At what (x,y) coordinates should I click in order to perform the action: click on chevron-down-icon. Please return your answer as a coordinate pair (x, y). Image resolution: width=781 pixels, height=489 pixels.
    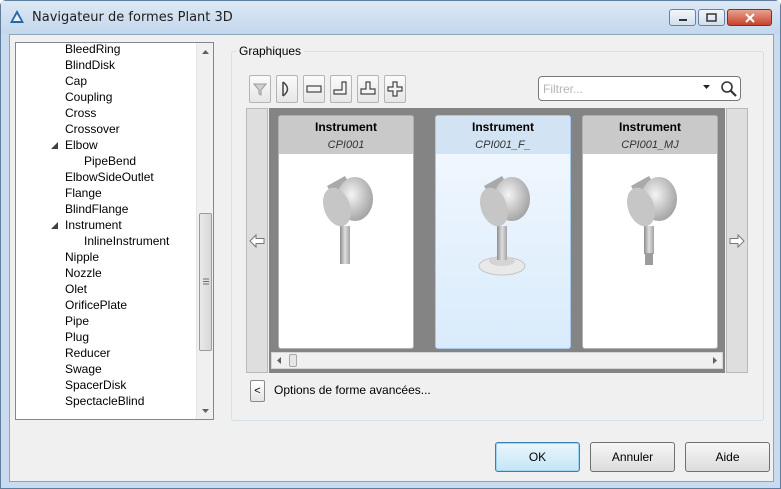
    Looking at the image, I should click on (706, 87).